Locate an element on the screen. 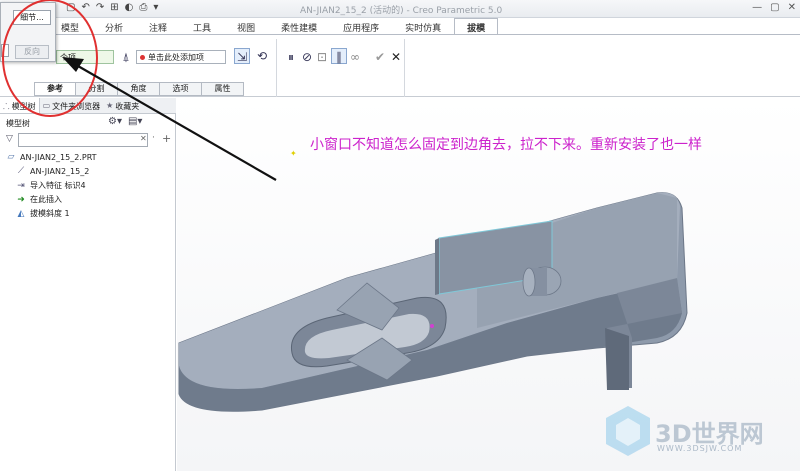 This screenshot has height=471, width=800. watermark-url: WWW.3DSJW.COM is located at coordinates (700, 448).